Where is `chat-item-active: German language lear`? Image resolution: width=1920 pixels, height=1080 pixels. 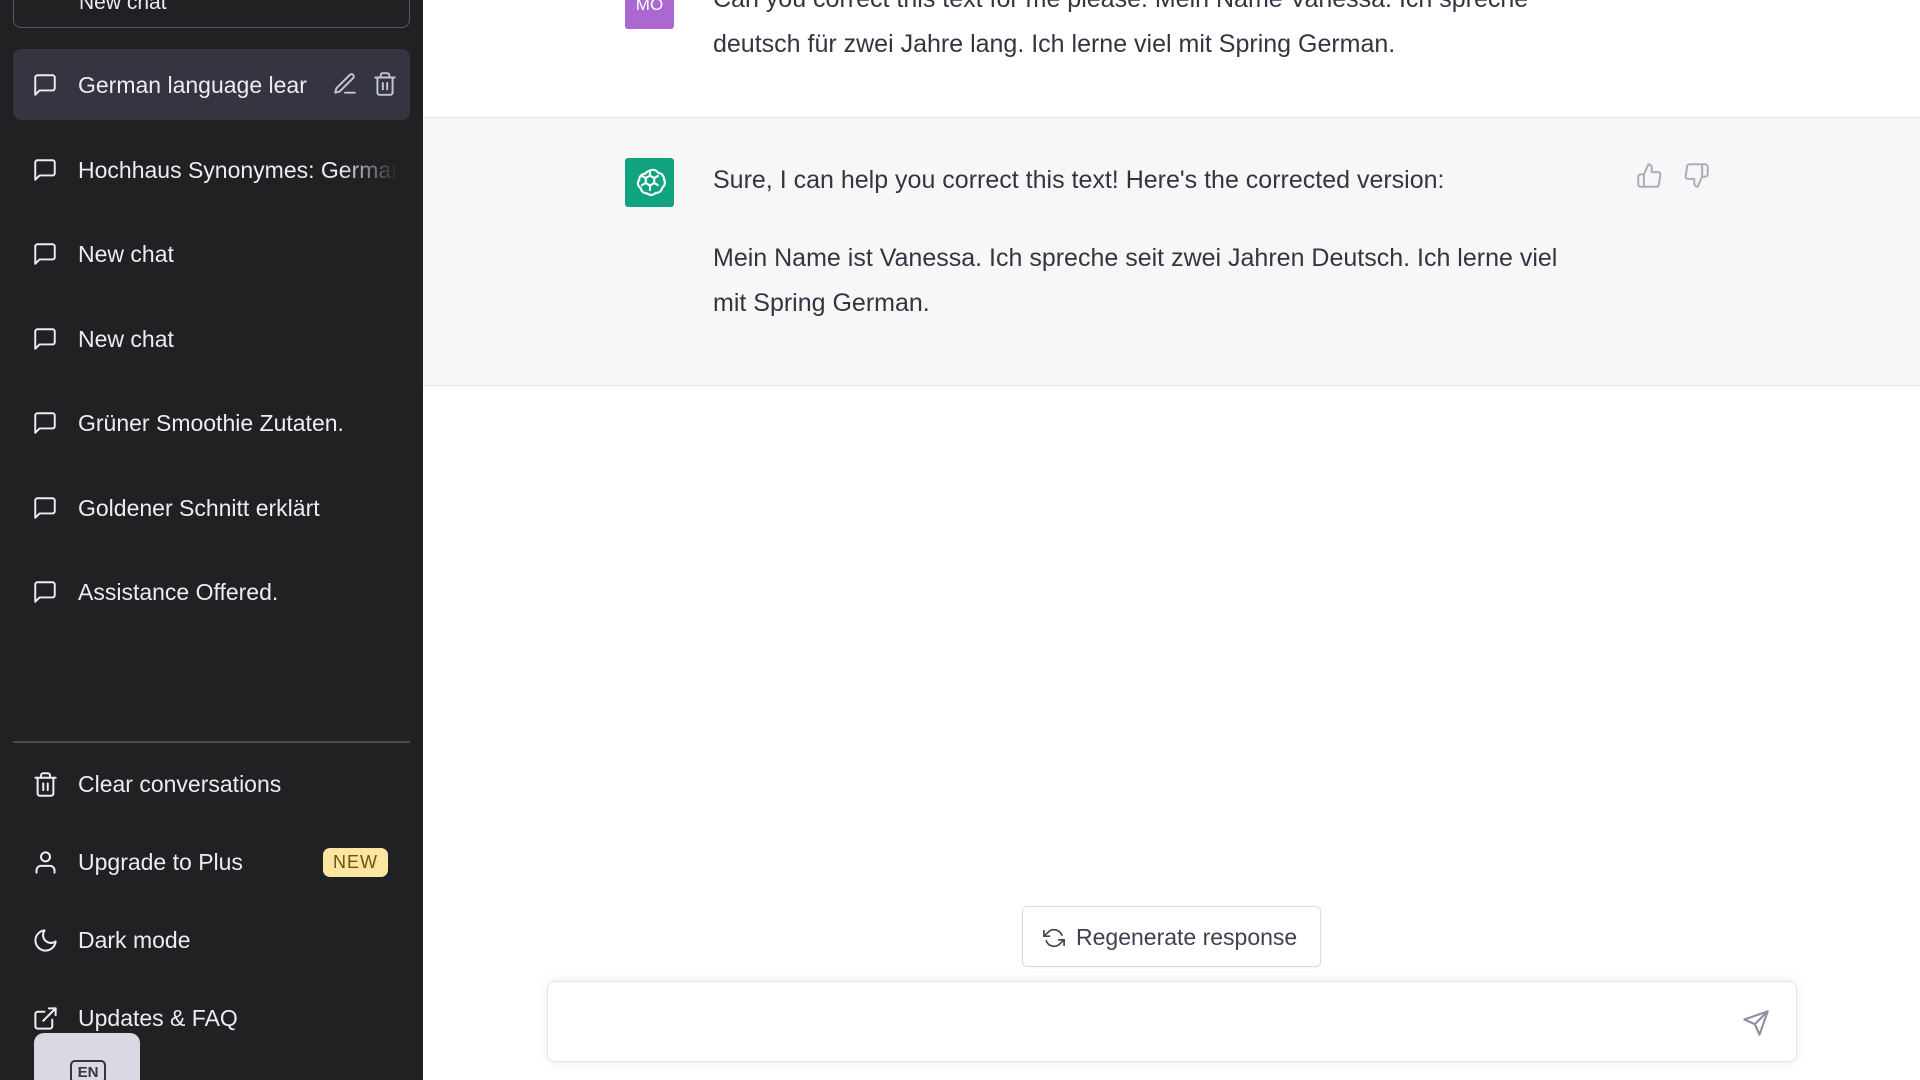
chat-item-active: German language lear is located at coordinates (211, 84).